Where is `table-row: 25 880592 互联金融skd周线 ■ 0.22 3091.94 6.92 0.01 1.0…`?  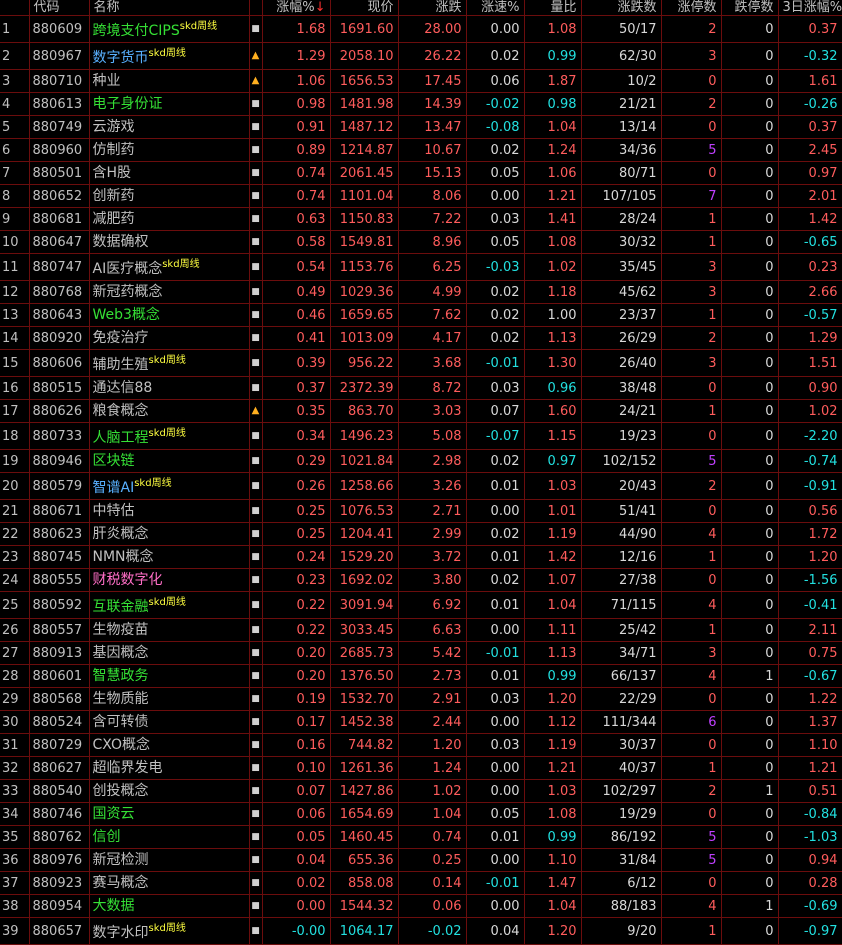 table-row: 25 880592 互联金融skd周线 ■ 0.22 3091.94 6.92 0.01 1.0… is located at coordinates (421, 605).